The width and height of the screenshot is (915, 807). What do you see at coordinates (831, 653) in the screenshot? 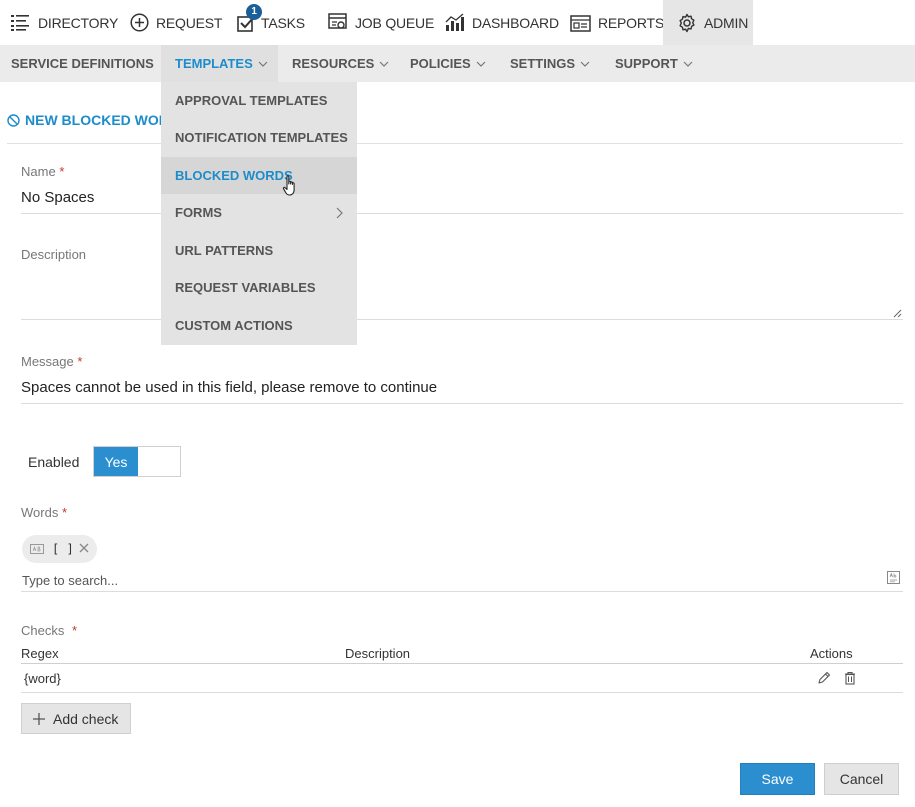
I see `column-header-actions: Actions` at bounding box center [831, 653].